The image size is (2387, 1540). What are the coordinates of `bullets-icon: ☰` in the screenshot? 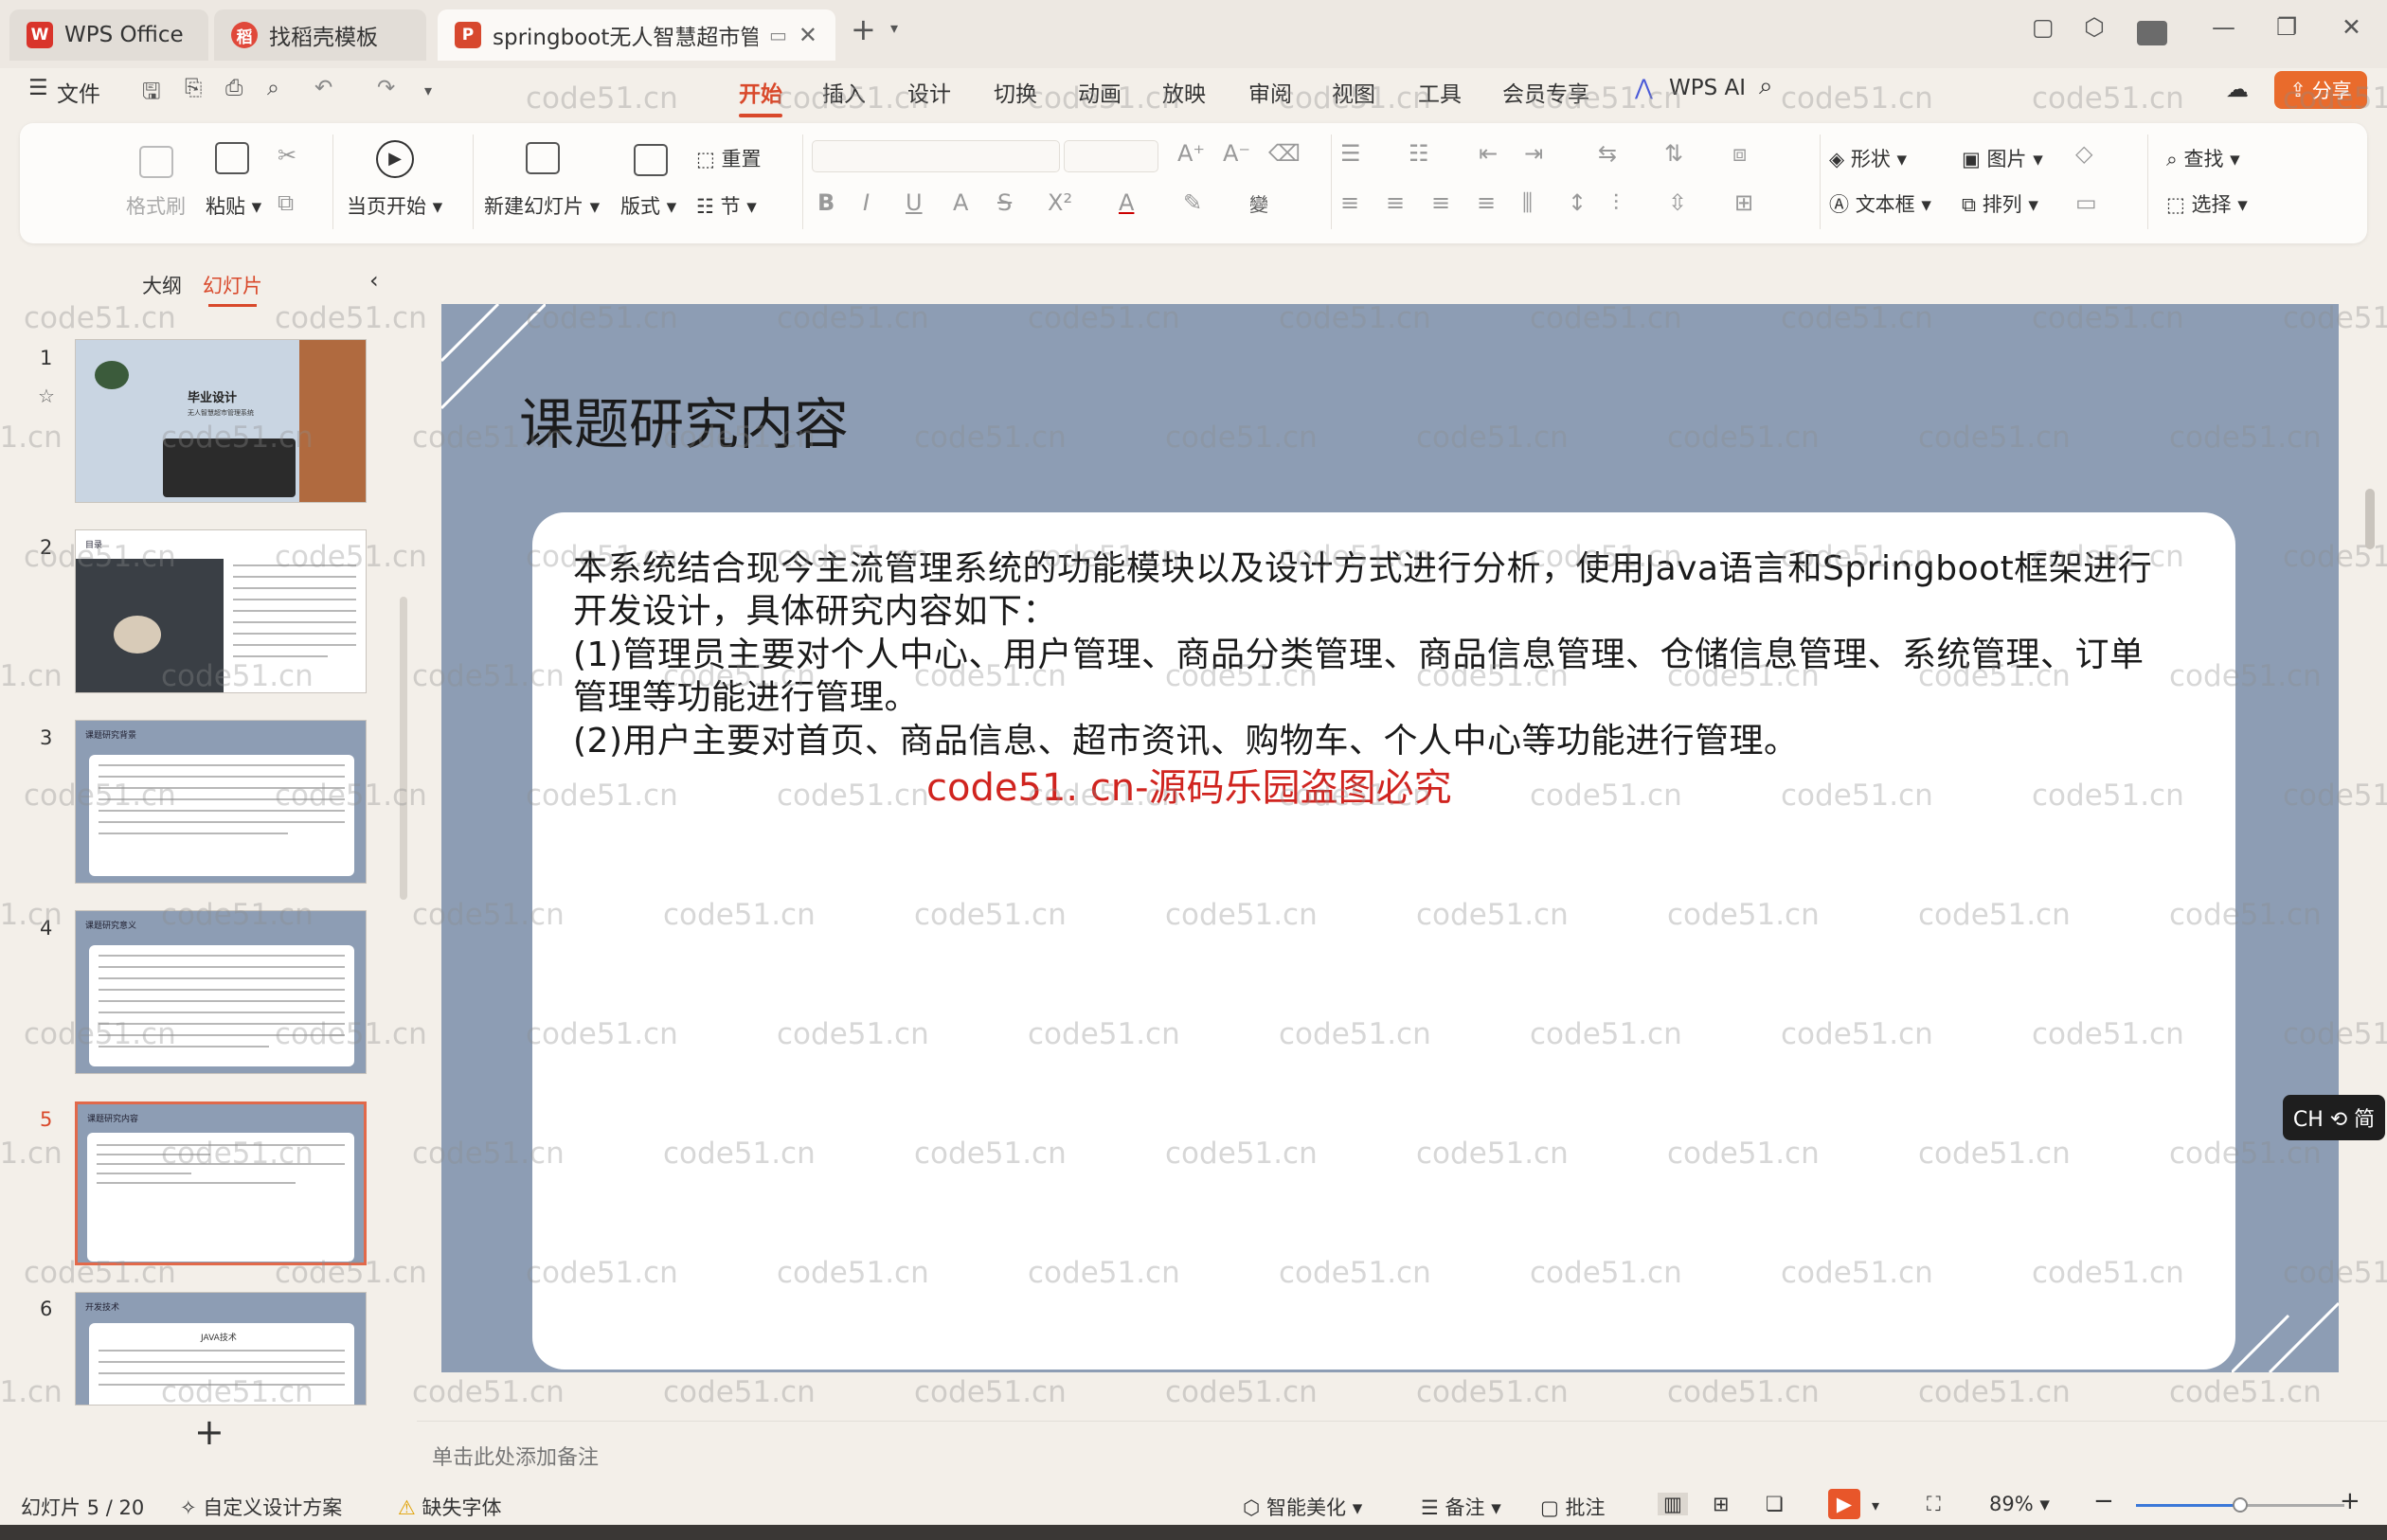 It's located at (1350, 153).